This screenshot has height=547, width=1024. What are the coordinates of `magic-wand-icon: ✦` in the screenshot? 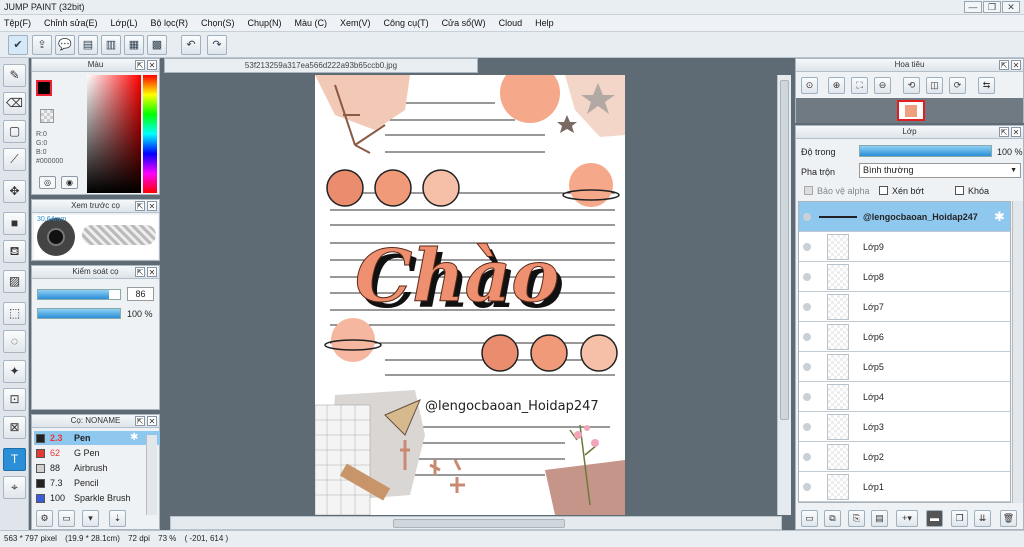 It's located at (14, 371).